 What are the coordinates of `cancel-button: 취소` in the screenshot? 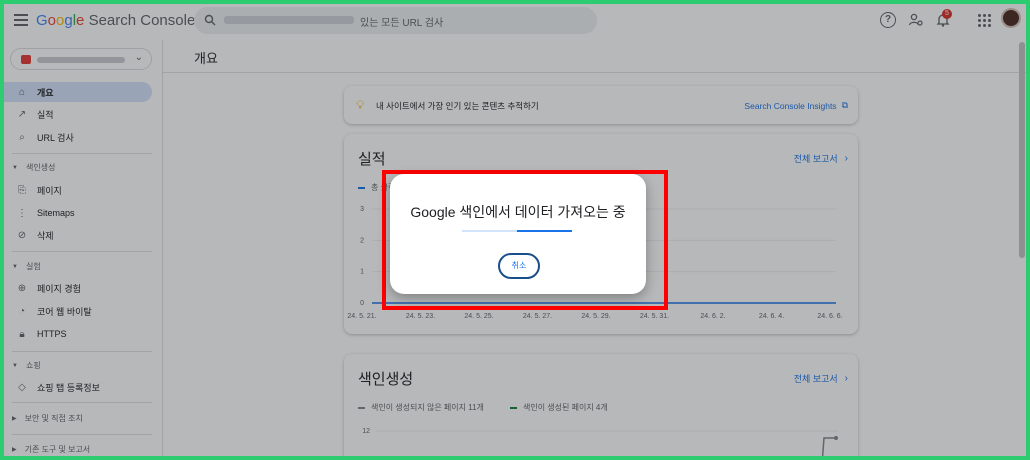 It's located at (519, 266).